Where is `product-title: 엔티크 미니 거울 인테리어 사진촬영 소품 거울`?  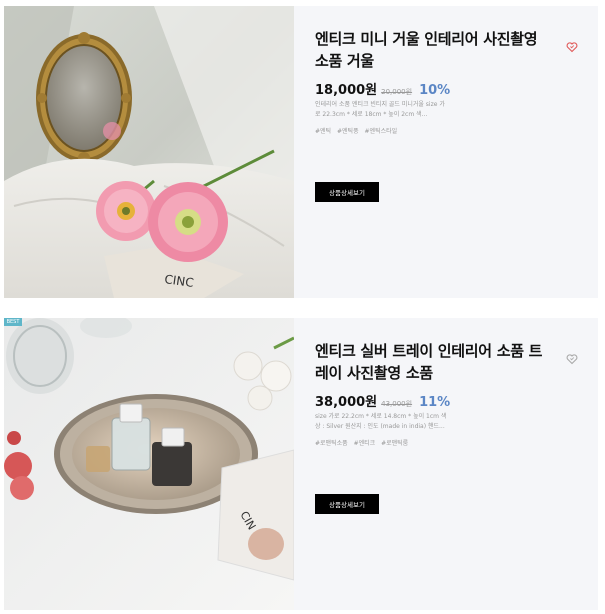 product-title: 엔티크 미니 거울 인테리어 사진촬영 소품 거울 is located at coordinates (430, 50).